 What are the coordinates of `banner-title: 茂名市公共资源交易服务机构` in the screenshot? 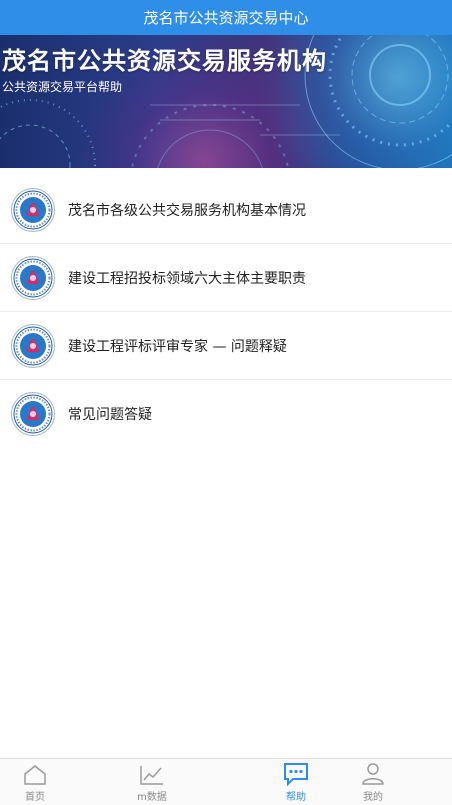 It's located at (164, 61).